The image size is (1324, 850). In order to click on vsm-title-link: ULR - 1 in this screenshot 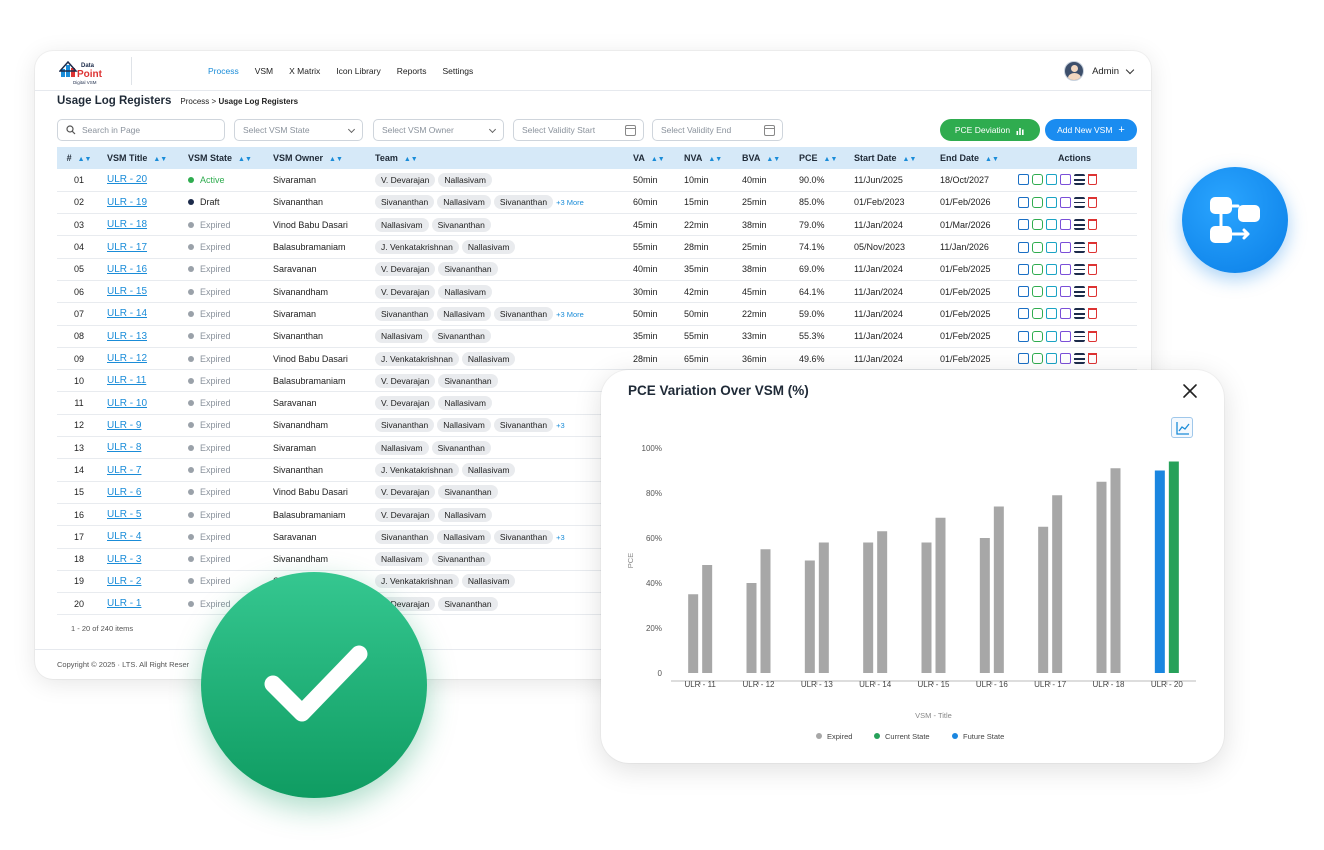, I will do `click(124, 603)`.